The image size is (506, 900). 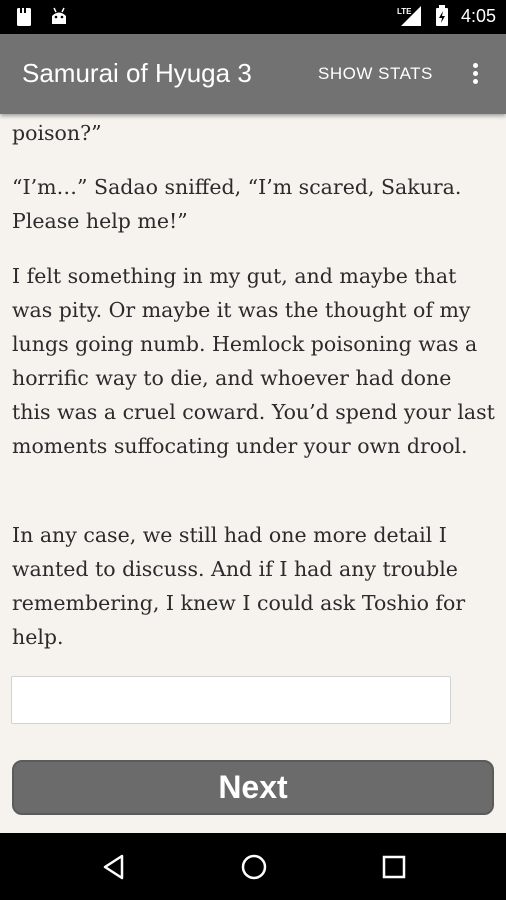 I want to click on clock: 4:05, so click(x=478, y=15).